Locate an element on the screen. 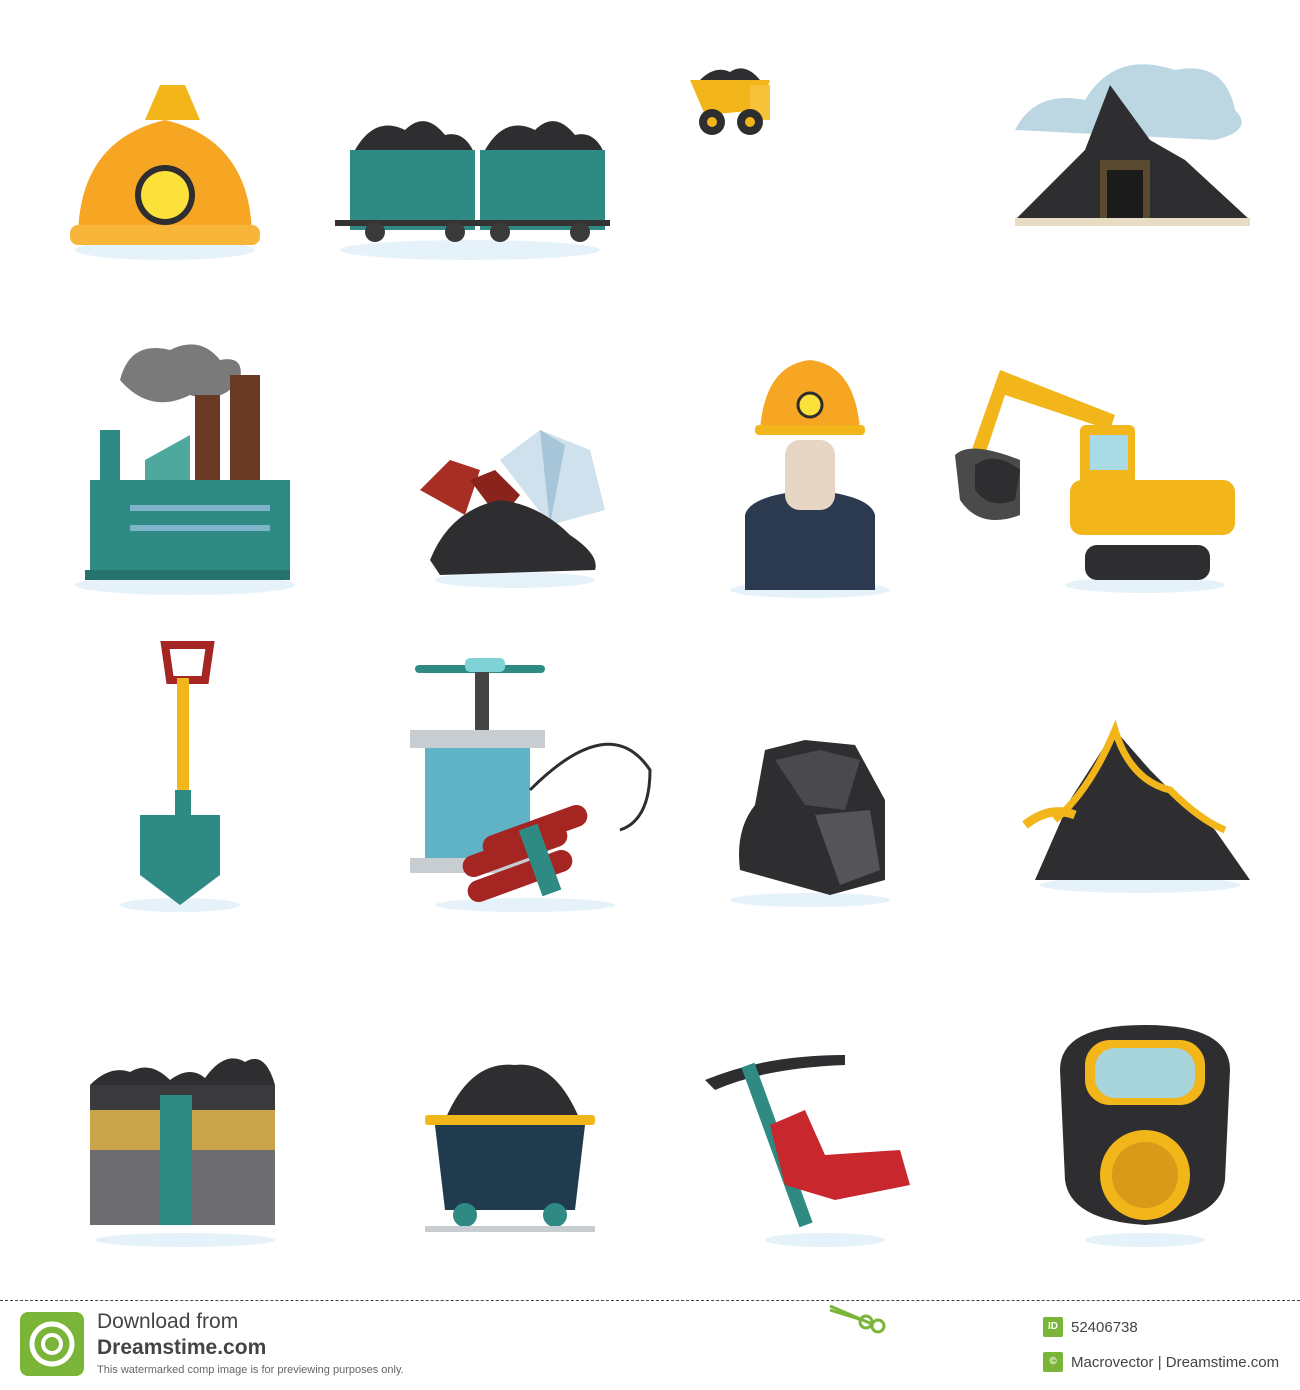  coal-train-icon is located at coordinates (470, 210).